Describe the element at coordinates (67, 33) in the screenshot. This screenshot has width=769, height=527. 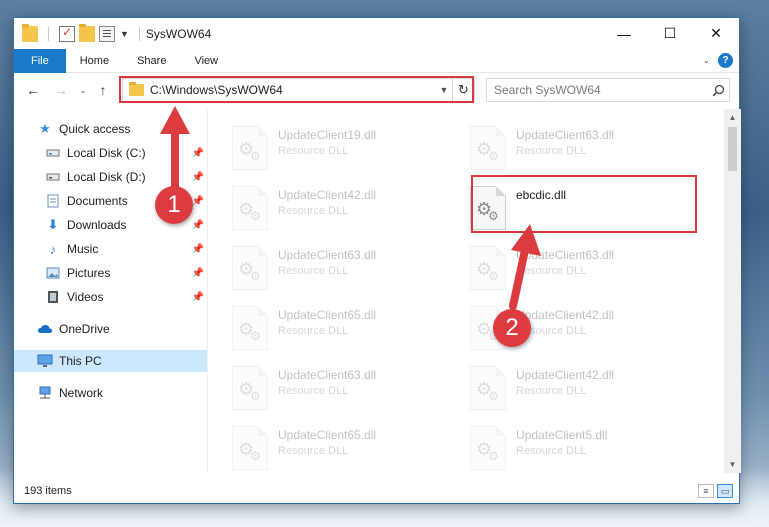
I see `properties-check-icon` at that location.